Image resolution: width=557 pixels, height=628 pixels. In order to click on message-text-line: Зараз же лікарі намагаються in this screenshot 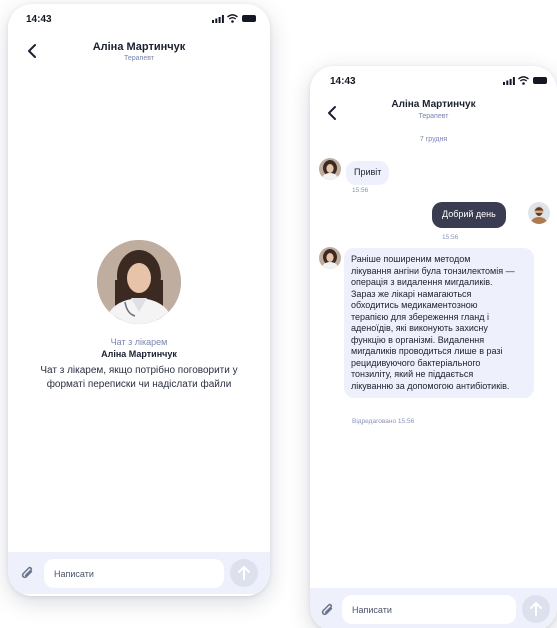, I will do `click(411, 293)`.